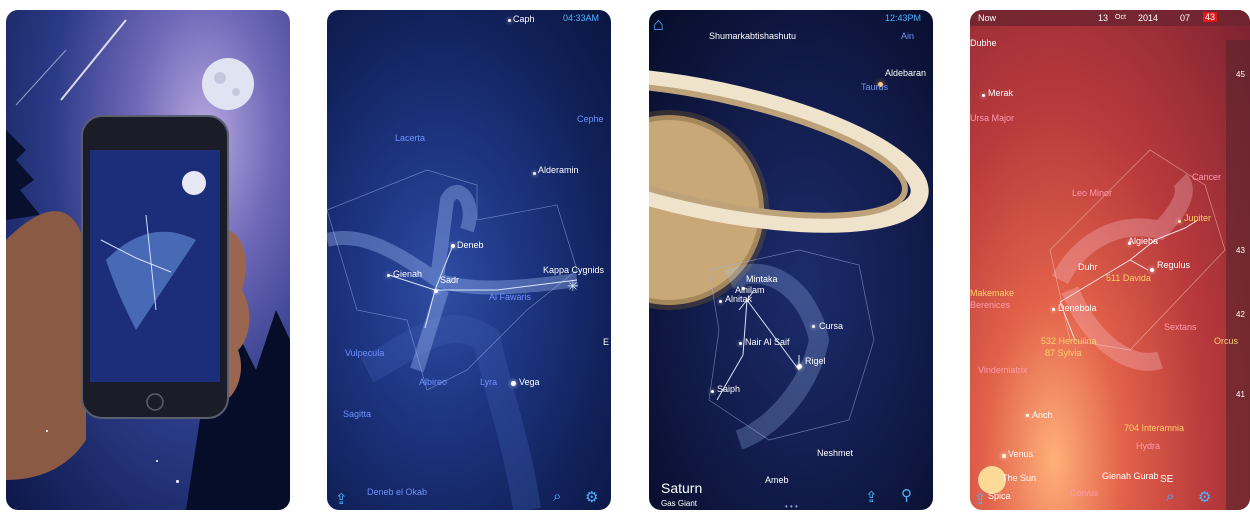 The height and width of the screenshot is (516, 1250). What do you see at coordinates (23, 175) in the screenshot?
I see `tree-silhouette` at bounding box center [23, 175].